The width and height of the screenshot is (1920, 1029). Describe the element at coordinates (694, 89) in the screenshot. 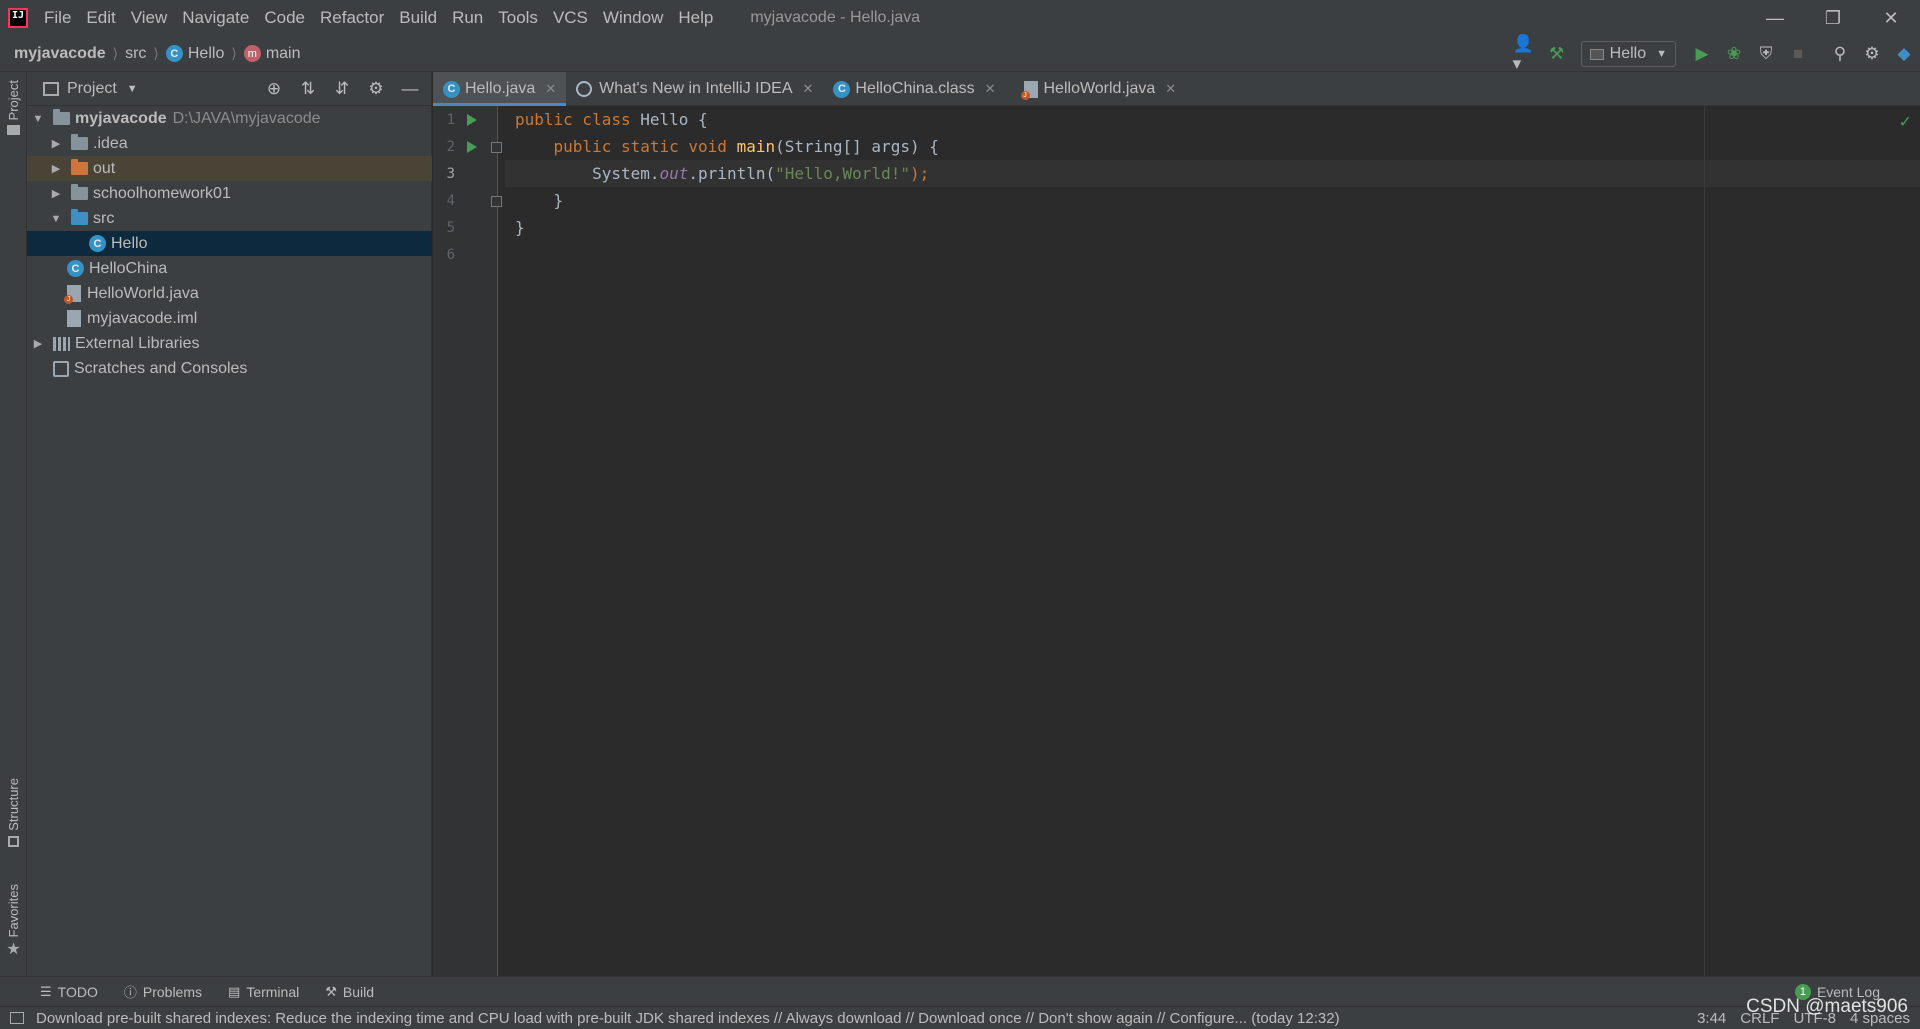

I see `tab-whats-new: What's New in IntelliJ IDEA ✕` at that location.